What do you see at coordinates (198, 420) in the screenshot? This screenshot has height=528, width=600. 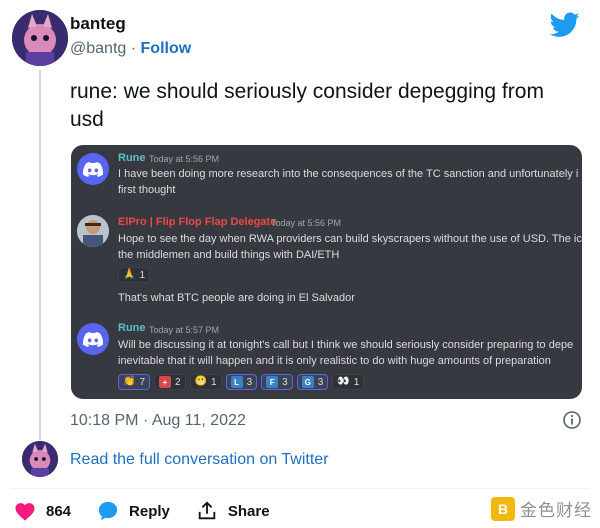 I see `tweet-date: Aug 11, 2022` at bounding box center [198, 420].